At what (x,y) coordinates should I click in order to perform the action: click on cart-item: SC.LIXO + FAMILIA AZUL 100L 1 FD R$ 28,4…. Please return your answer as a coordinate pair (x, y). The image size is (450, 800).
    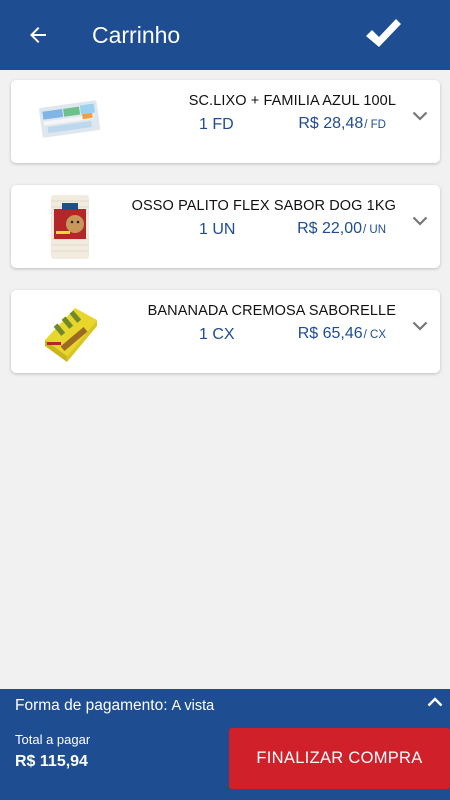
    Looking at the image, I should click on (225, 121).